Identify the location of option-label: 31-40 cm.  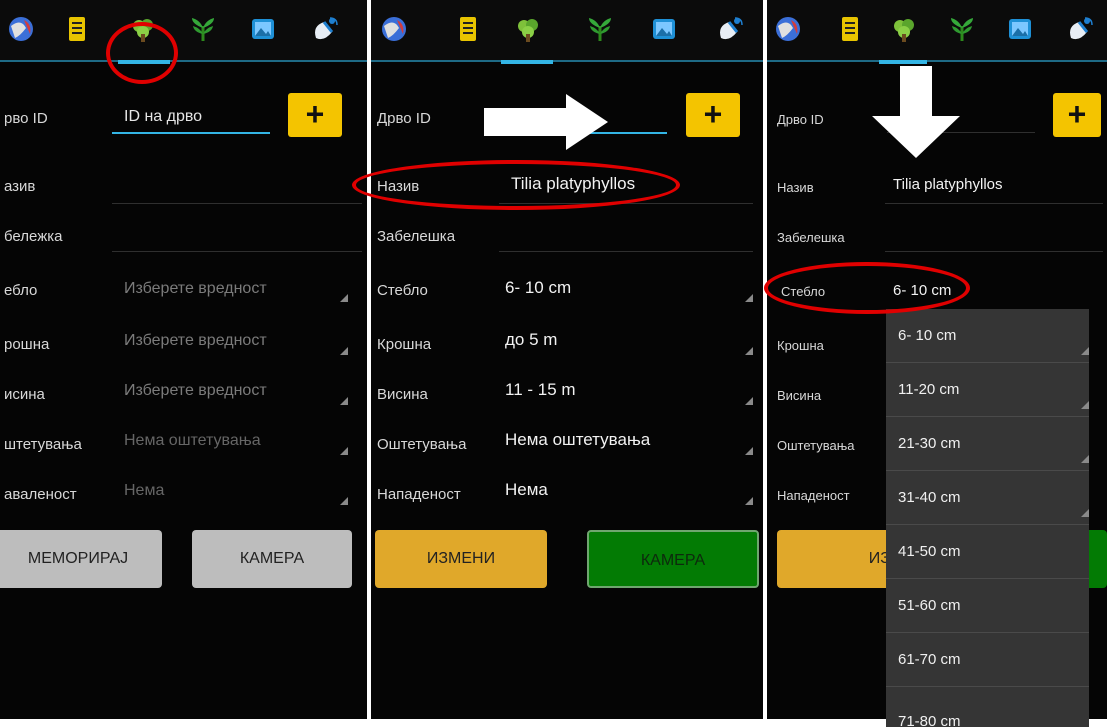
(929, 497).